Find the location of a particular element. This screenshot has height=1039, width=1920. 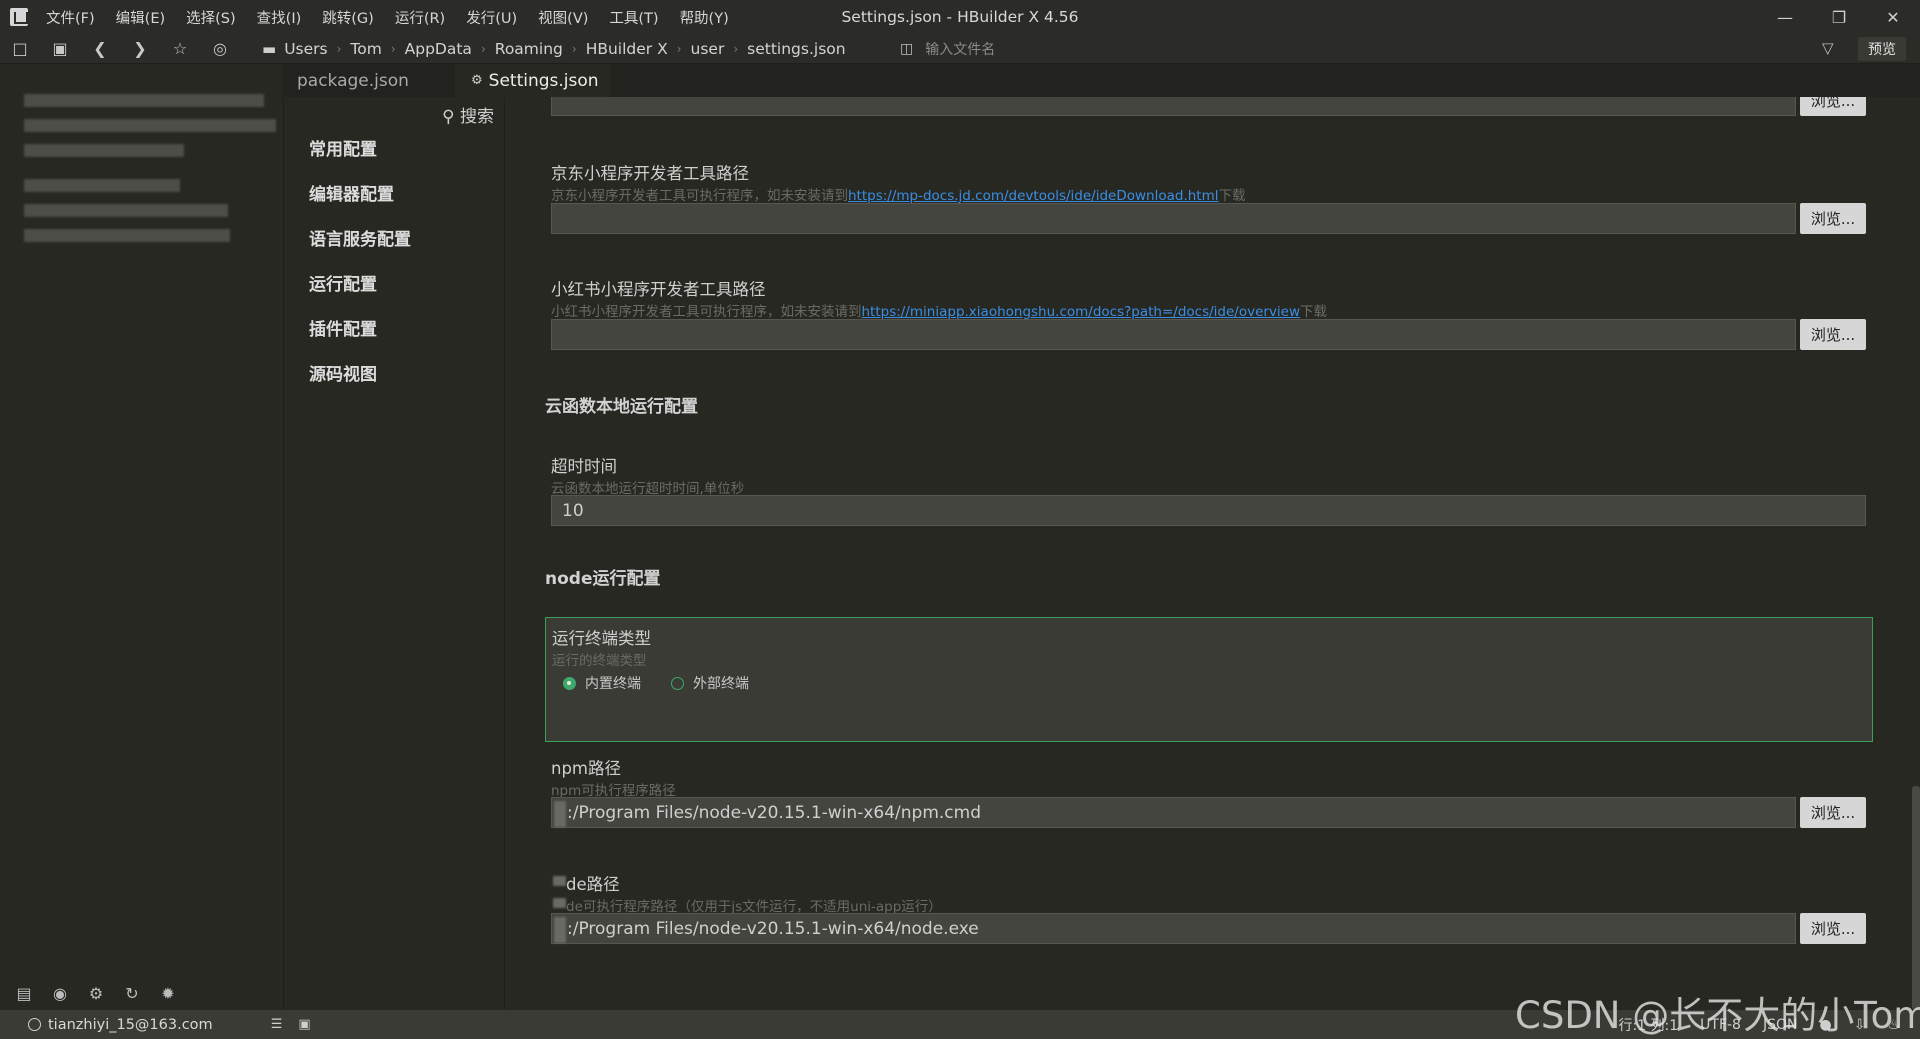

left-panel-toolbar: ▤ ◉ ⚙ ↻ ✹ is located at coordinates (142, 993).